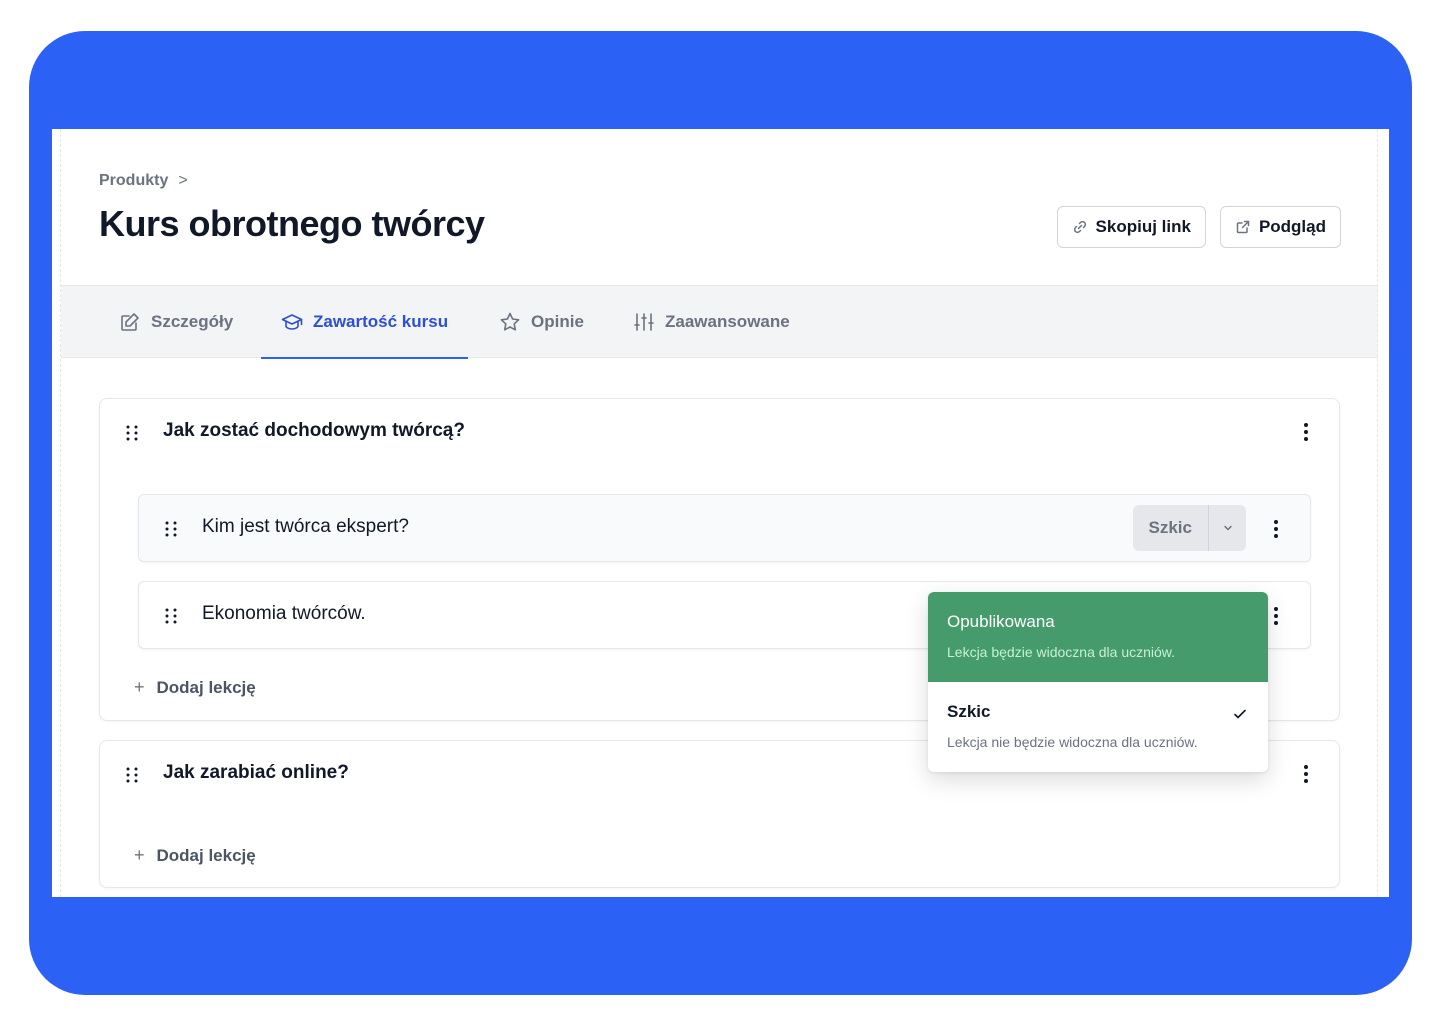 This screenshot has height=1024, width=1440. What do you see at coordinates (1061, 652) in the screenshot?
I see `option-description: Lekcja będzie widoczna dla uczniów.` at bounding box center [1061, 652].